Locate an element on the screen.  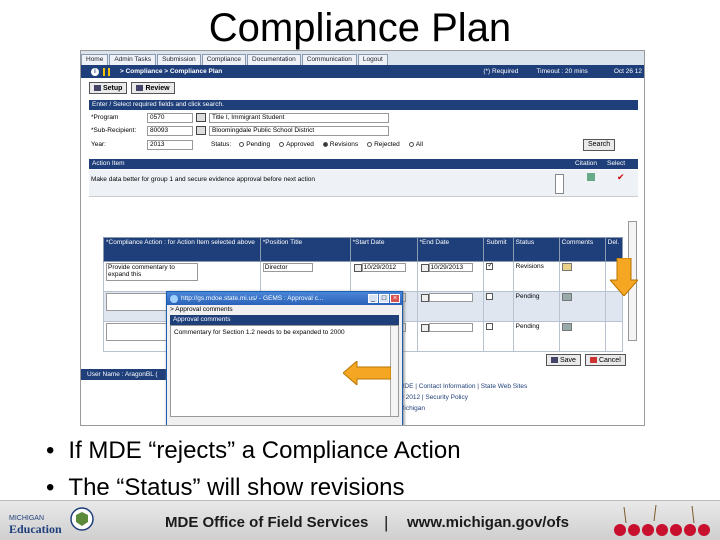
action-textarea: Provide commentary to expand this is located at coordinates (152, 272).